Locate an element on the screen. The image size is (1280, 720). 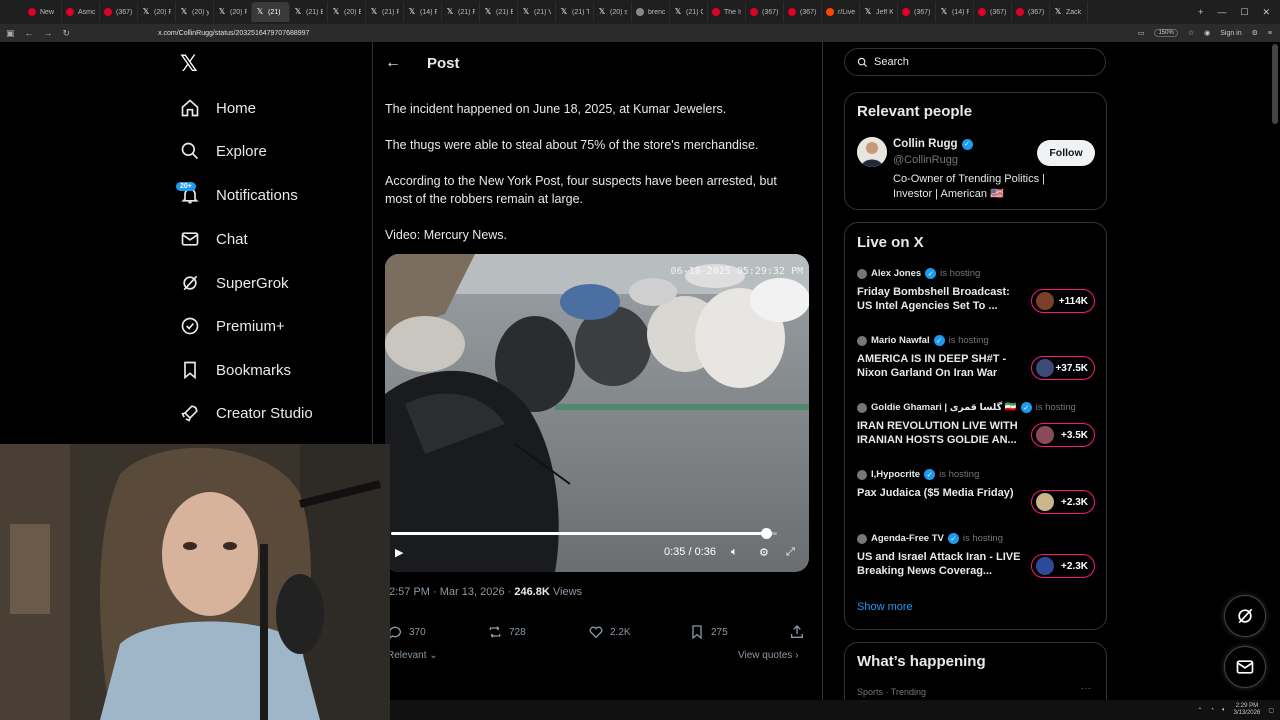
video-progress-bar is located at coordinates (584, 533).